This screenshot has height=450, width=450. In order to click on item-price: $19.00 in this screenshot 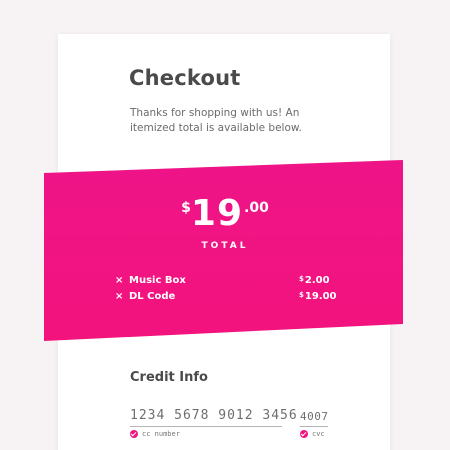, I will do `click(318, 296)`.